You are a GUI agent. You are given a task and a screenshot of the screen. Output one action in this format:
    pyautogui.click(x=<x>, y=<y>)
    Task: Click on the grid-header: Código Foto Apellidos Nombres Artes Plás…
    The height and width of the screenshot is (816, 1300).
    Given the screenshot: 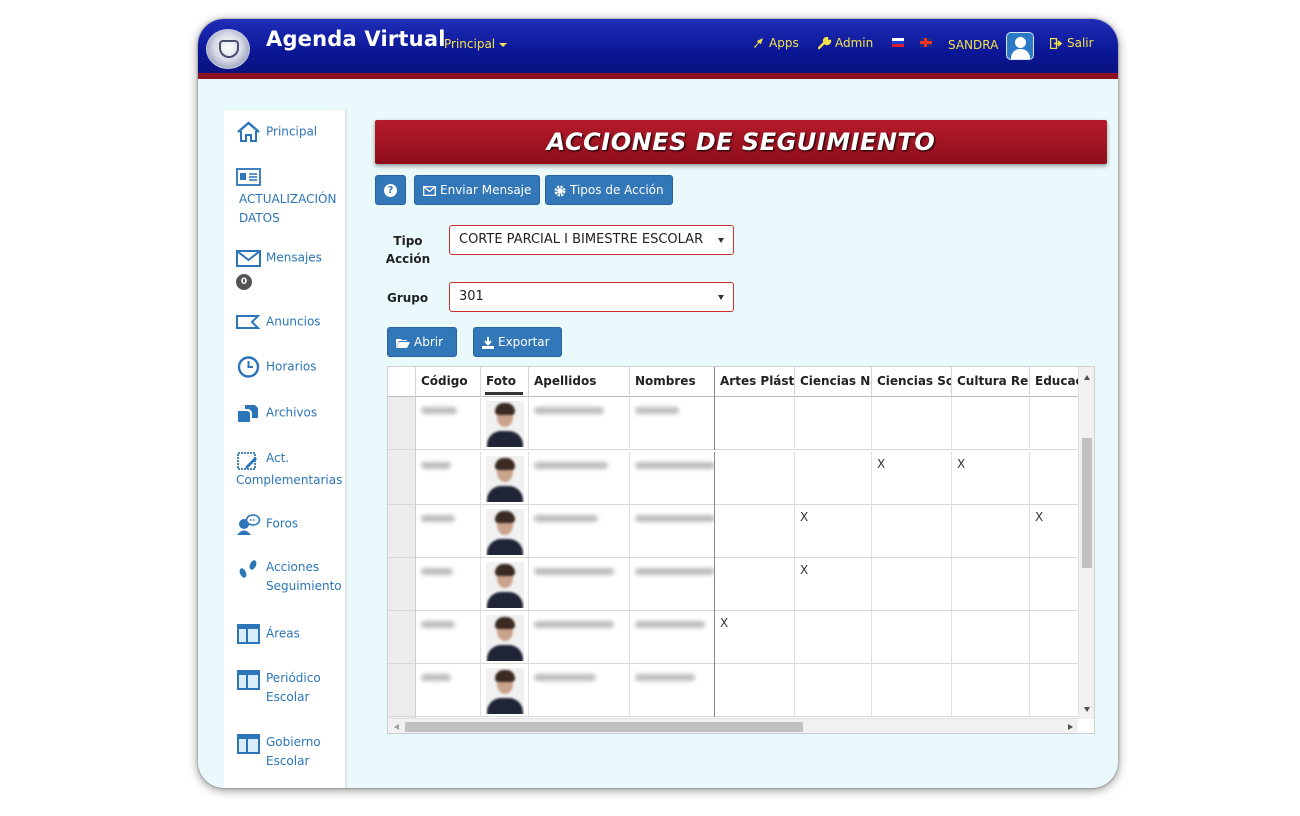 What is the action you would take?
    pyautogui.click(x=733, y=382)
    